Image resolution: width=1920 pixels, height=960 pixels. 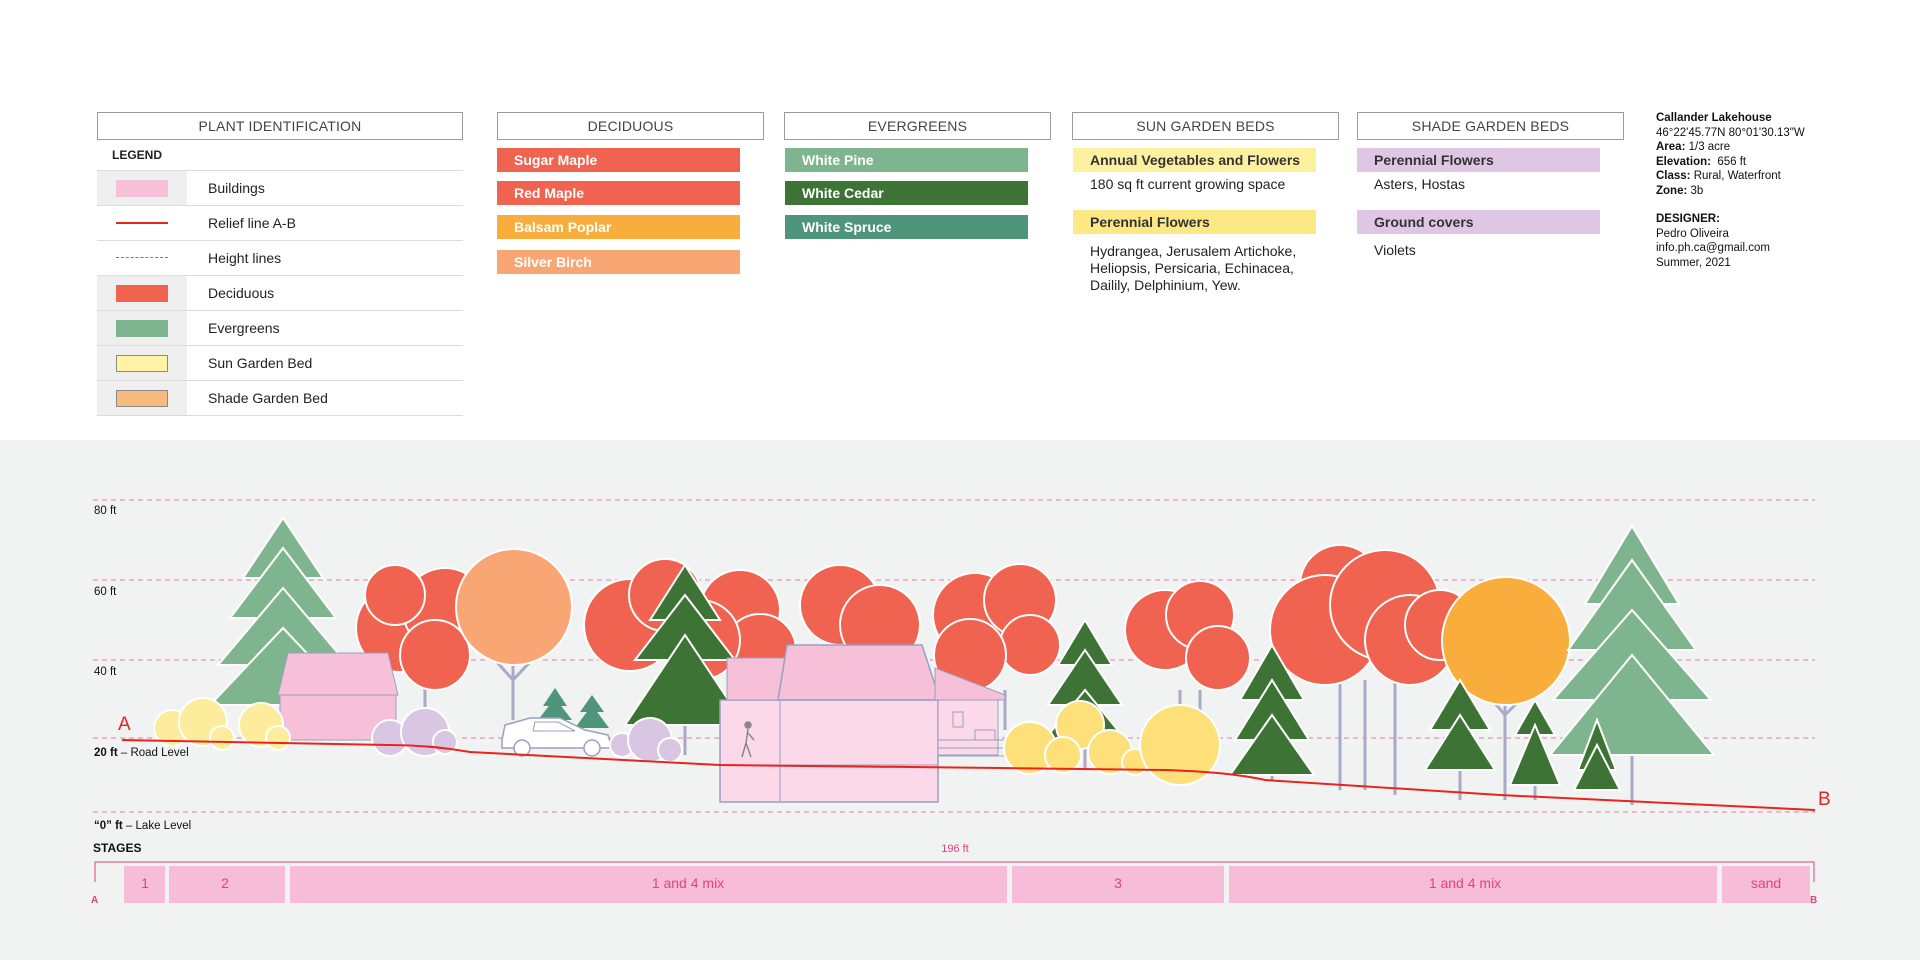 I want to click on stage-bars: 1 2 1 and 4 mix 3 1 and 4 mix sand, so click(x=967, y=884).